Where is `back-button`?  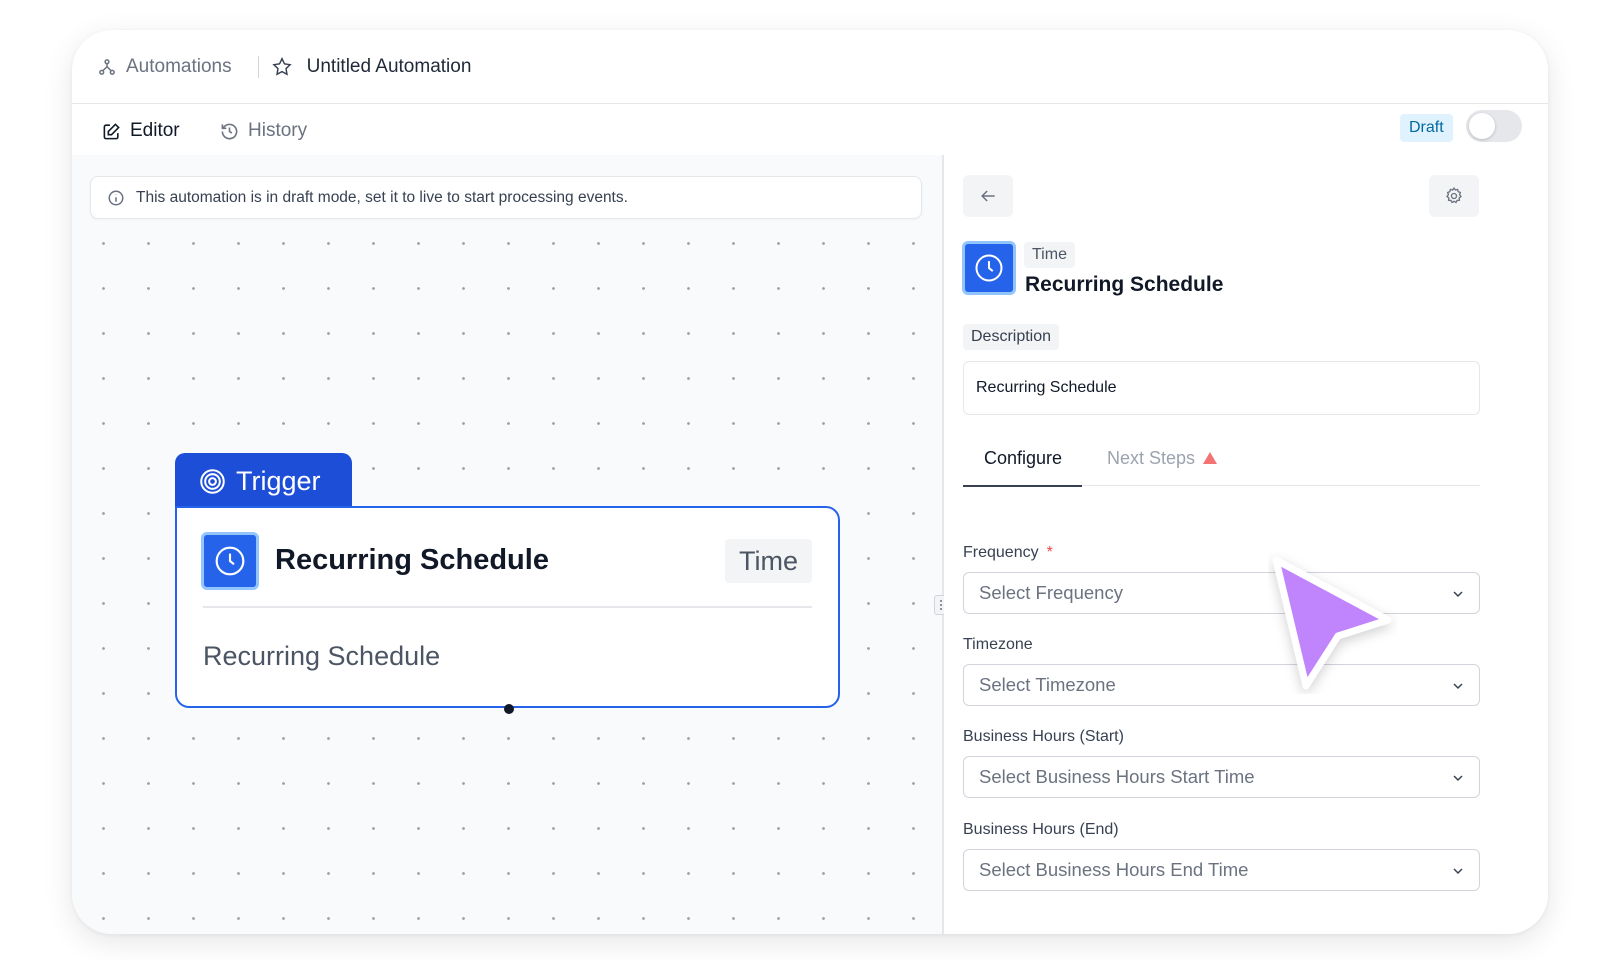 back-button is located at coordinates (988, 196).